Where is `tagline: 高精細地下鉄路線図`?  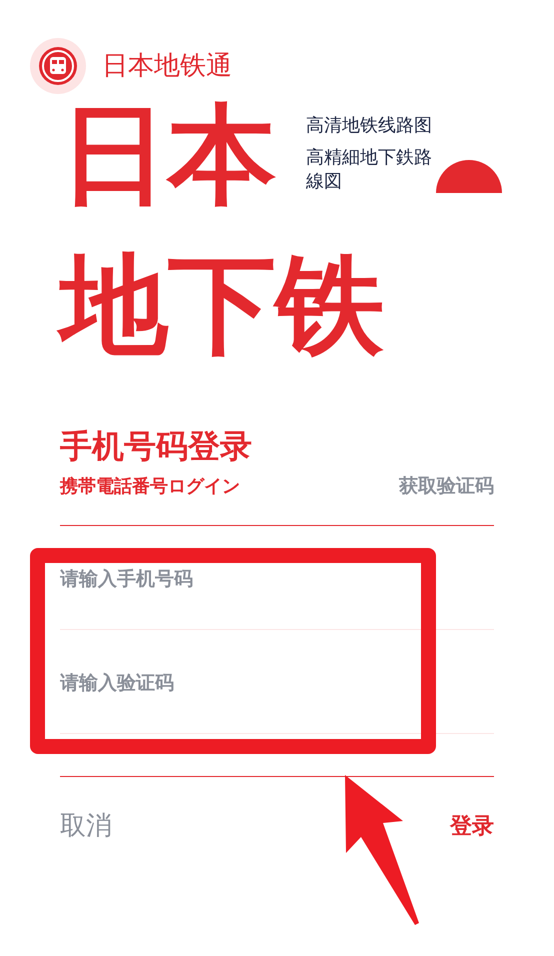
tagline: 高精細地下鉄路線図 is located at coordinates (369, 170).